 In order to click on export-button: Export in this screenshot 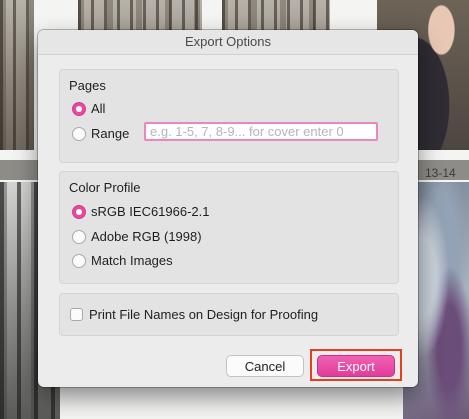, I will do `click(356, 366)`.